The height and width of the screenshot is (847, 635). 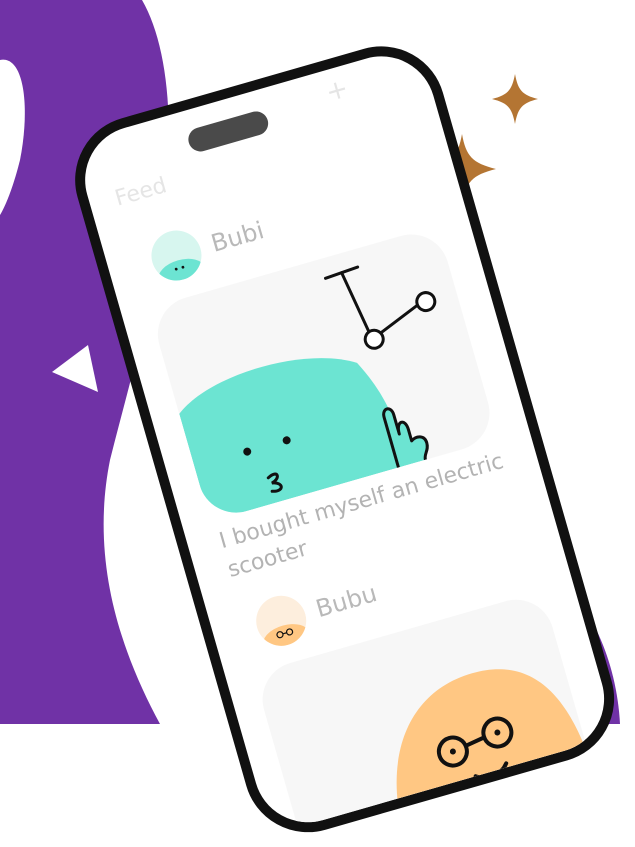 What do you see at coordinates (286, 638) in the screenshot?
I see `orange-blob-avatar-icon` at bounding box center [286, 638].